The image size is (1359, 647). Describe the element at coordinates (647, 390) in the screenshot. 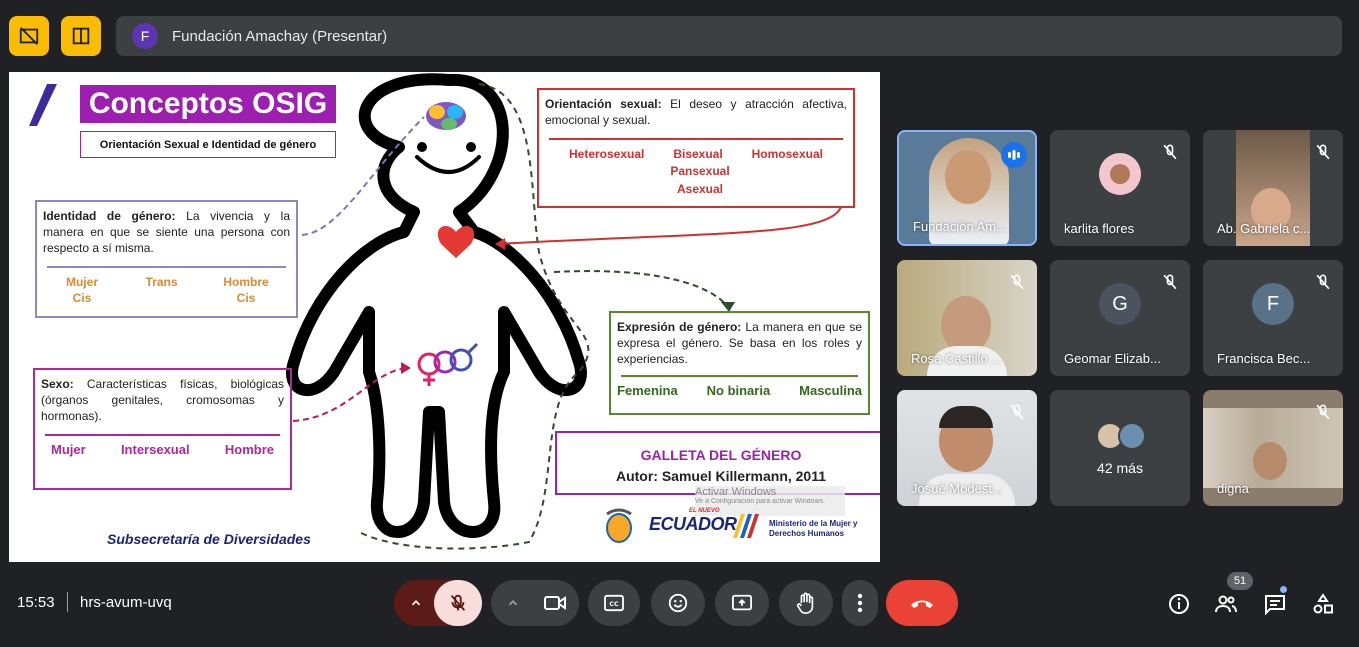

I see `expression-item-femenina: Femenina` at that location.